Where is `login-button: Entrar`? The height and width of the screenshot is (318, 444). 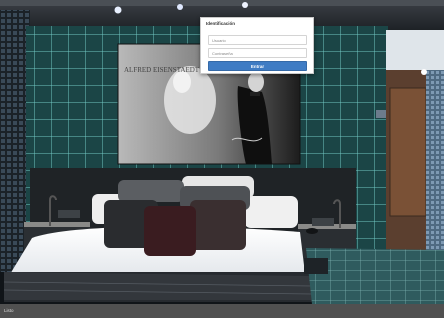 login-button: Entrar is located at coordinates (257, 66).